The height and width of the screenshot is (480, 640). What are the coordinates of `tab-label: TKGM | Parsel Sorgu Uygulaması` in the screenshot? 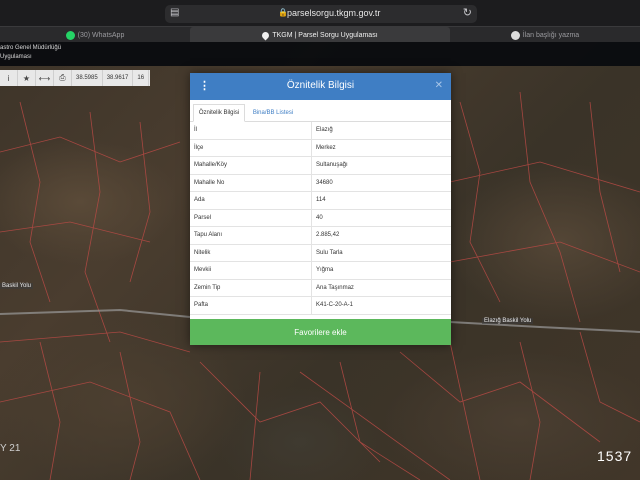 It's located at (325, 35).